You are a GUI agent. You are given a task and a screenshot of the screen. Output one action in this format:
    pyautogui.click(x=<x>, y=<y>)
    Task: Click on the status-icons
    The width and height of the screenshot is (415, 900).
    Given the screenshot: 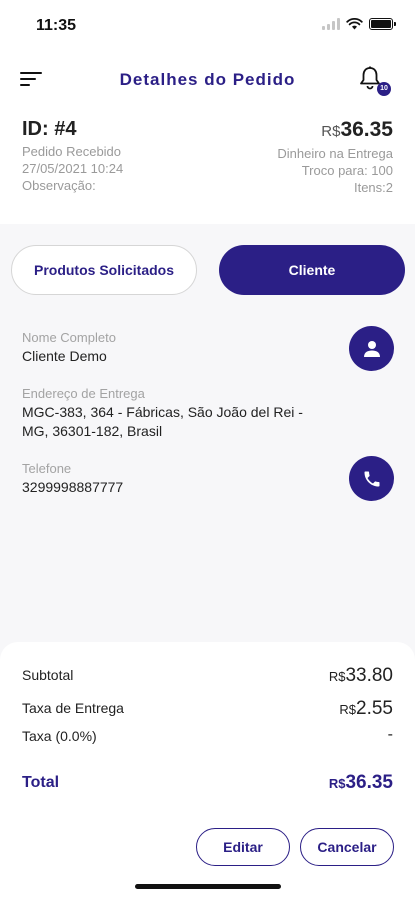 What is the action you would take?
    pyautogui.click(x=359, y=24)
    